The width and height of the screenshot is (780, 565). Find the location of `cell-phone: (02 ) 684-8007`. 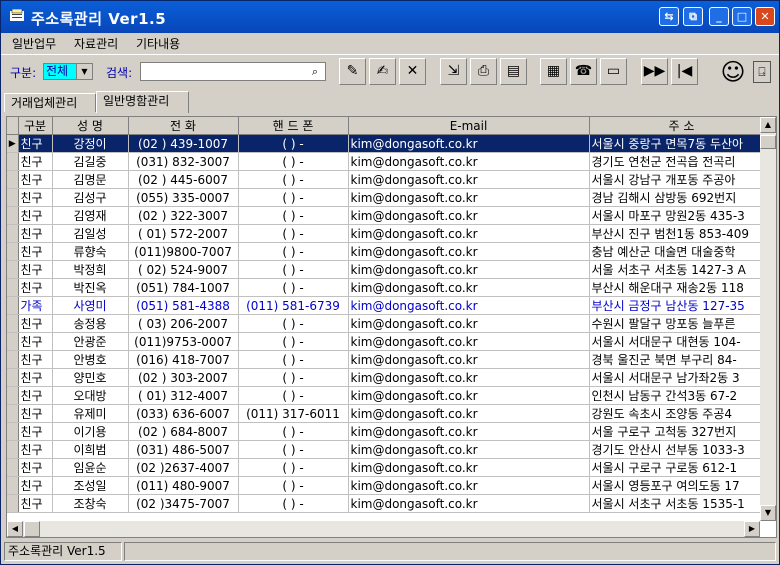

cell-phone: (02 ) 684-8007 is located at coordinates (183, 431).